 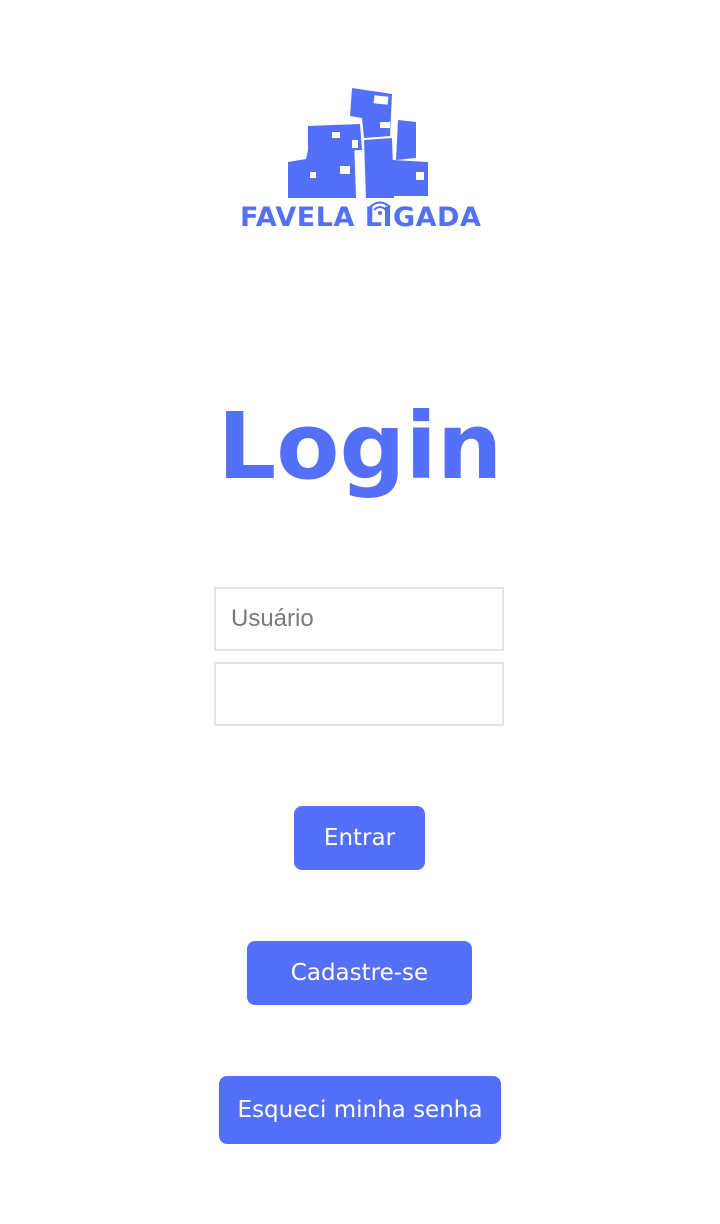 What do you see at coordinates (360, 446) in the screenshot?
I see `page-title: Login` at bounding box center [360, 446].